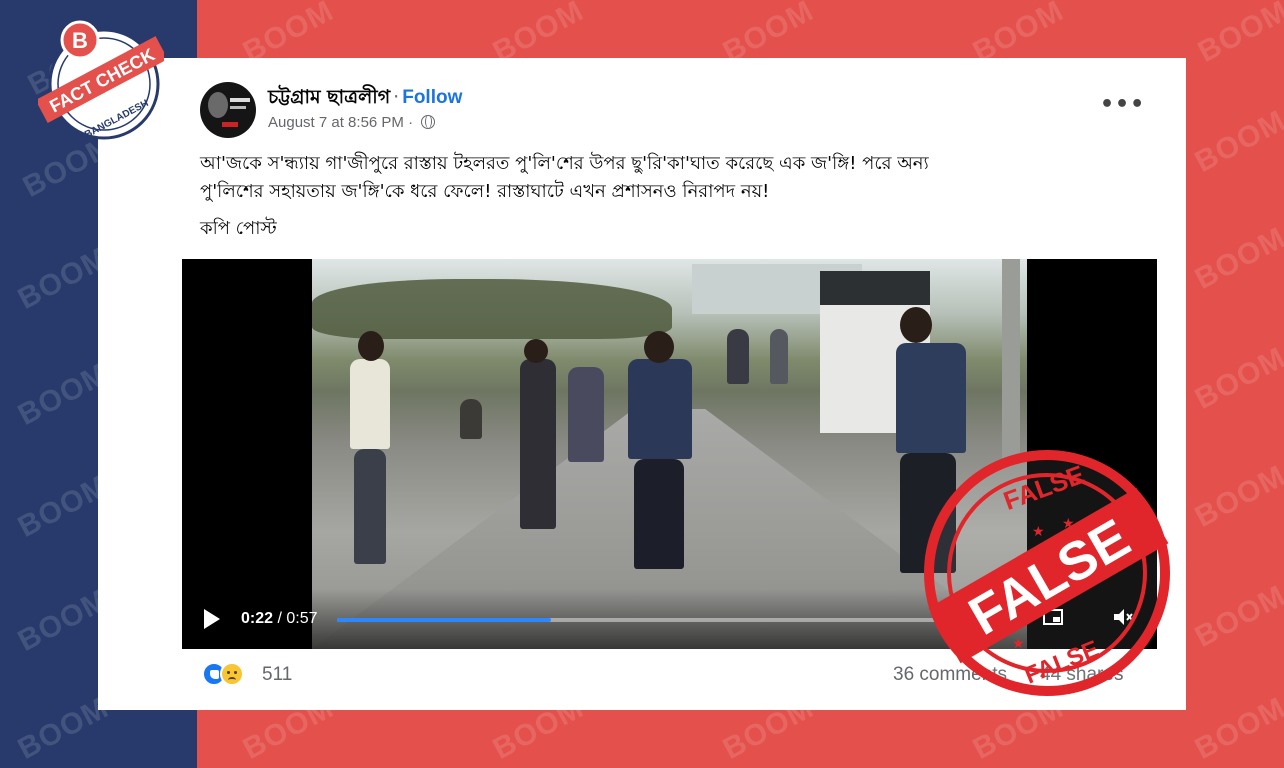 Image resolution: width=1284 pixels, height=768 pixels. Describe the element at coordinates (228, 110) in the screenshot. I see `page-avatar` at that location.